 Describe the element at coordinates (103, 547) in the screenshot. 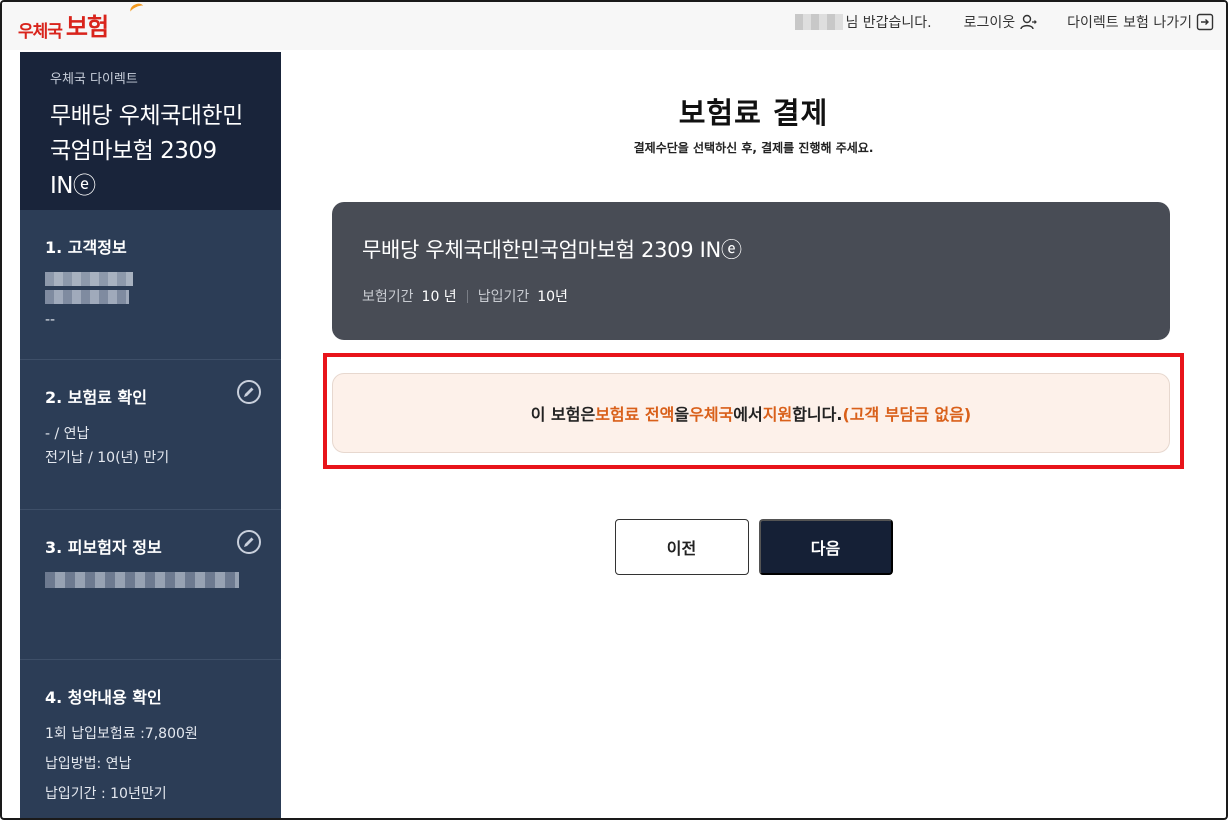

I see `step-title: 3. 피보험자 정보` at that location.